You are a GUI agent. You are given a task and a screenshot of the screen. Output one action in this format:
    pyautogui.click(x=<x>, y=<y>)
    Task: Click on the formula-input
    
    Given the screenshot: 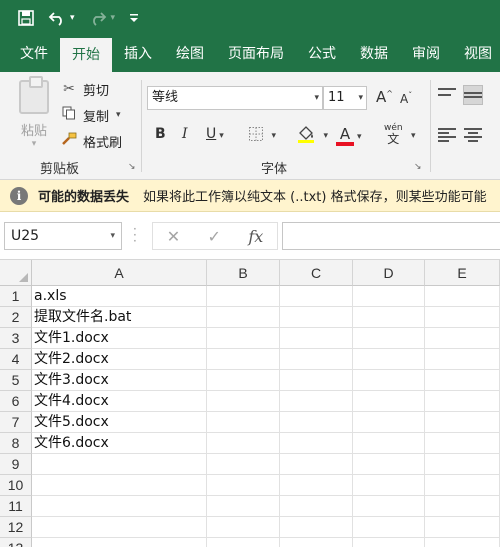 What is the action you would take?
    pyautogui.click(x=391, y=236)
    